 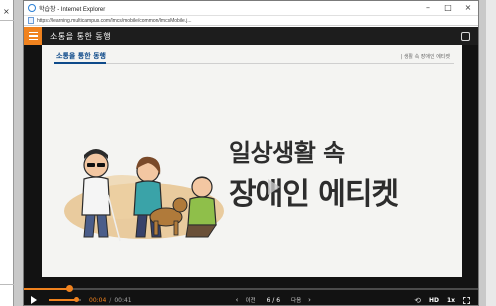 I want to click on total-duration: 00:41, so click(x=123, y=300).